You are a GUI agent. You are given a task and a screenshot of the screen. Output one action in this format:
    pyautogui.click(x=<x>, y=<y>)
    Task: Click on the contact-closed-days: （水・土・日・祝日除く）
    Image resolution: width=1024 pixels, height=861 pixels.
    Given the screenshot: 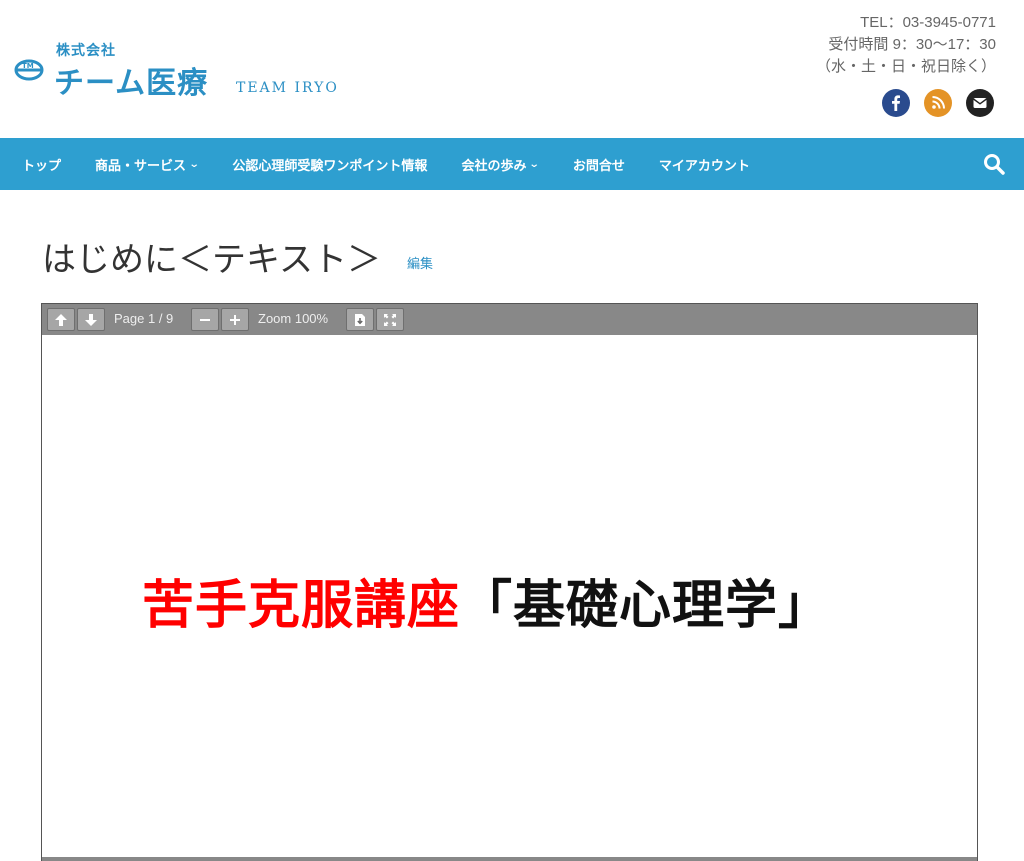 What is the action you would take?
    pyautogui.click(x=905, y=66)
    